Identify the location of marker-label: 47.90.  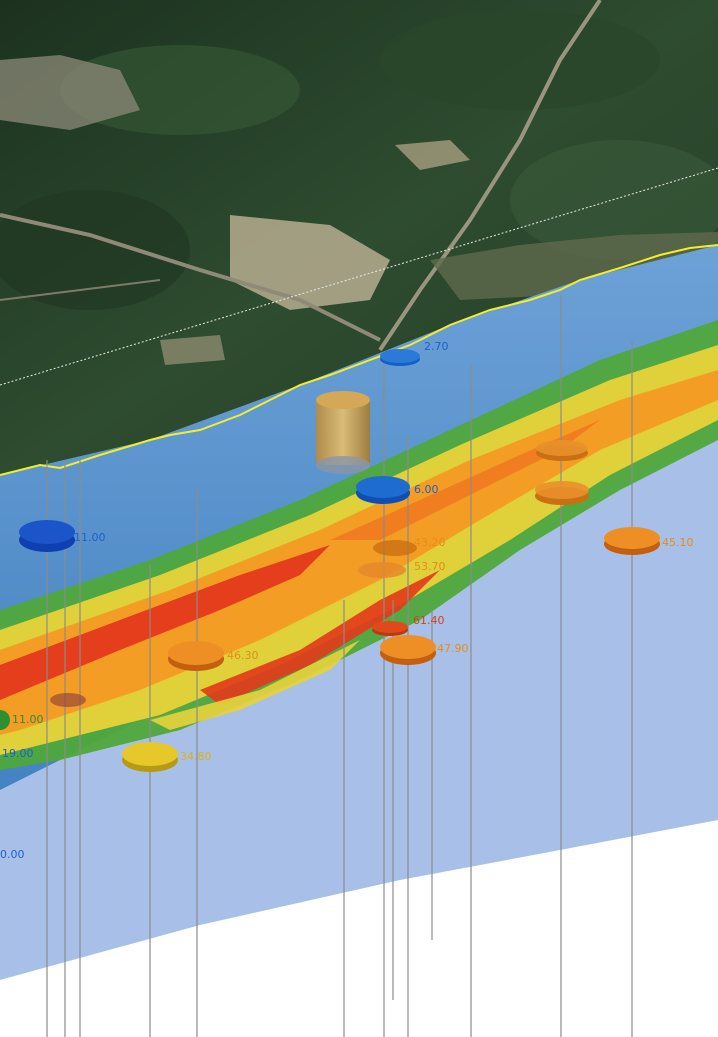
(453, 648).